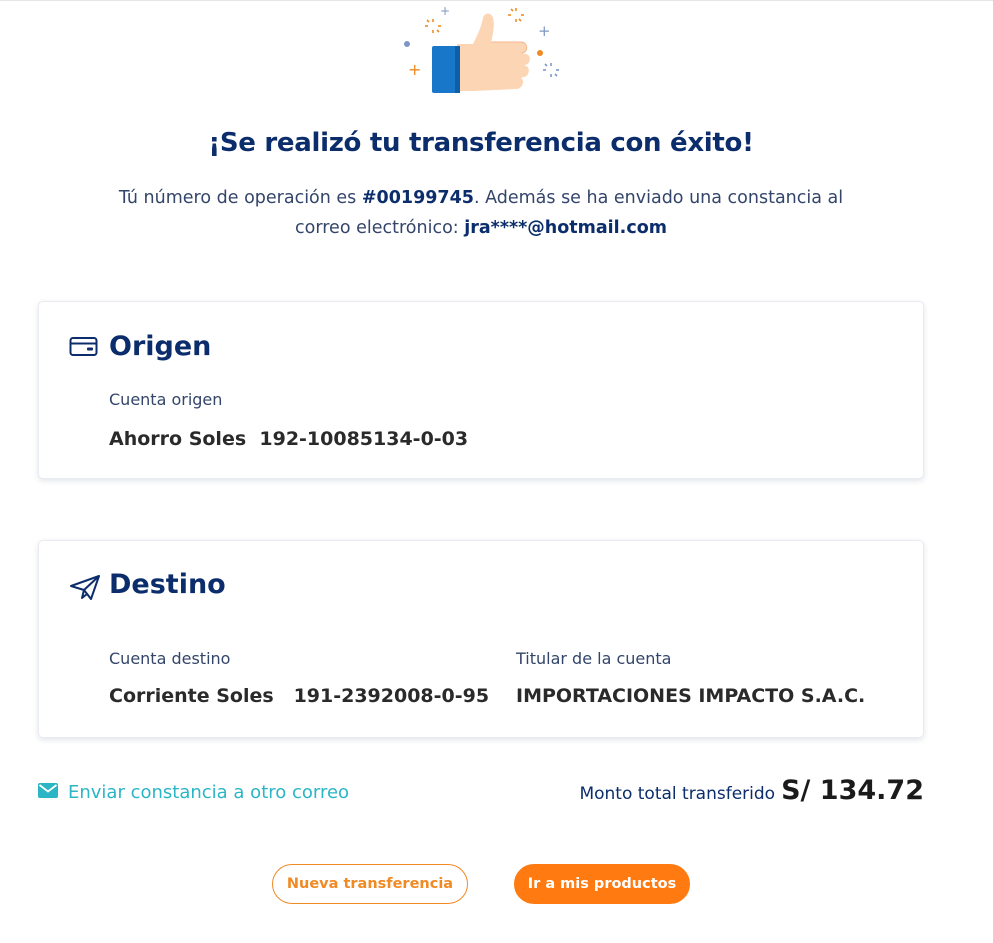 This screenshot has width=993, height=943. I want to click on holder-name: IMPORTACIONES IMPACTO S.A.C., so click(691, 696).